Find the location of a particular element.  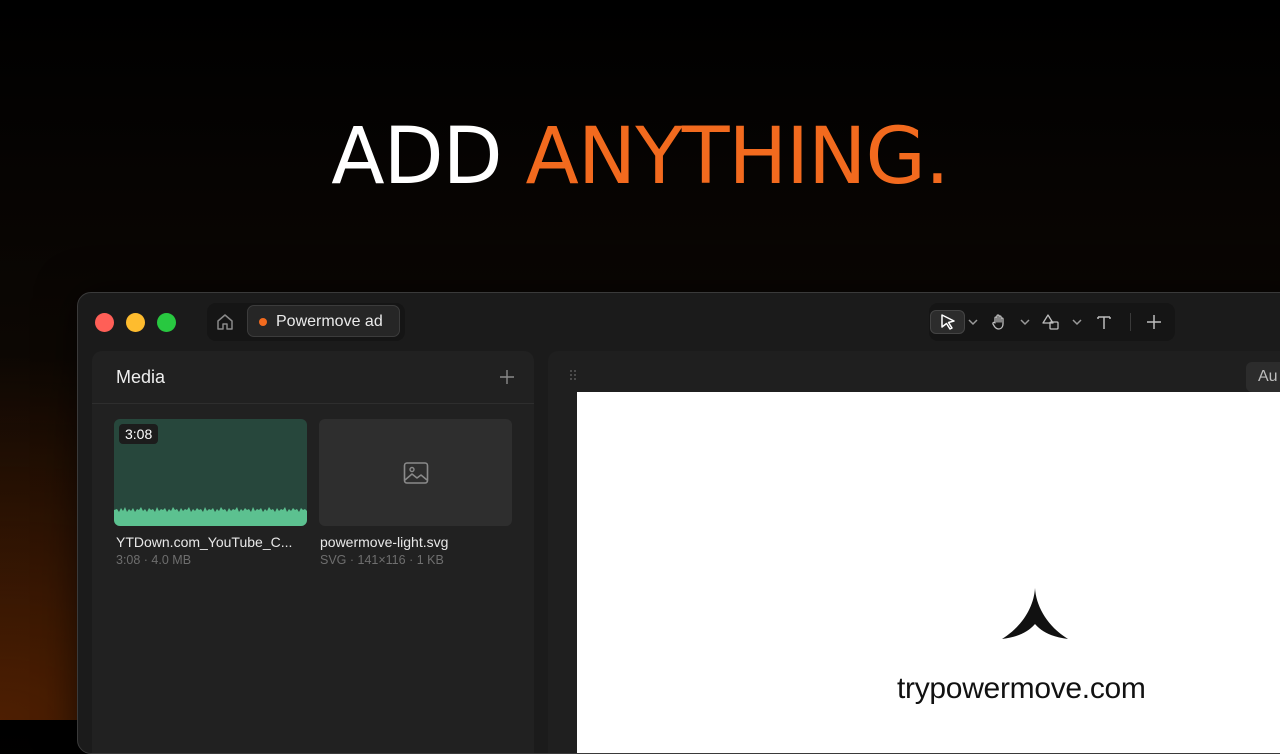

hand-tool-button is located at coordinates (999, 322).